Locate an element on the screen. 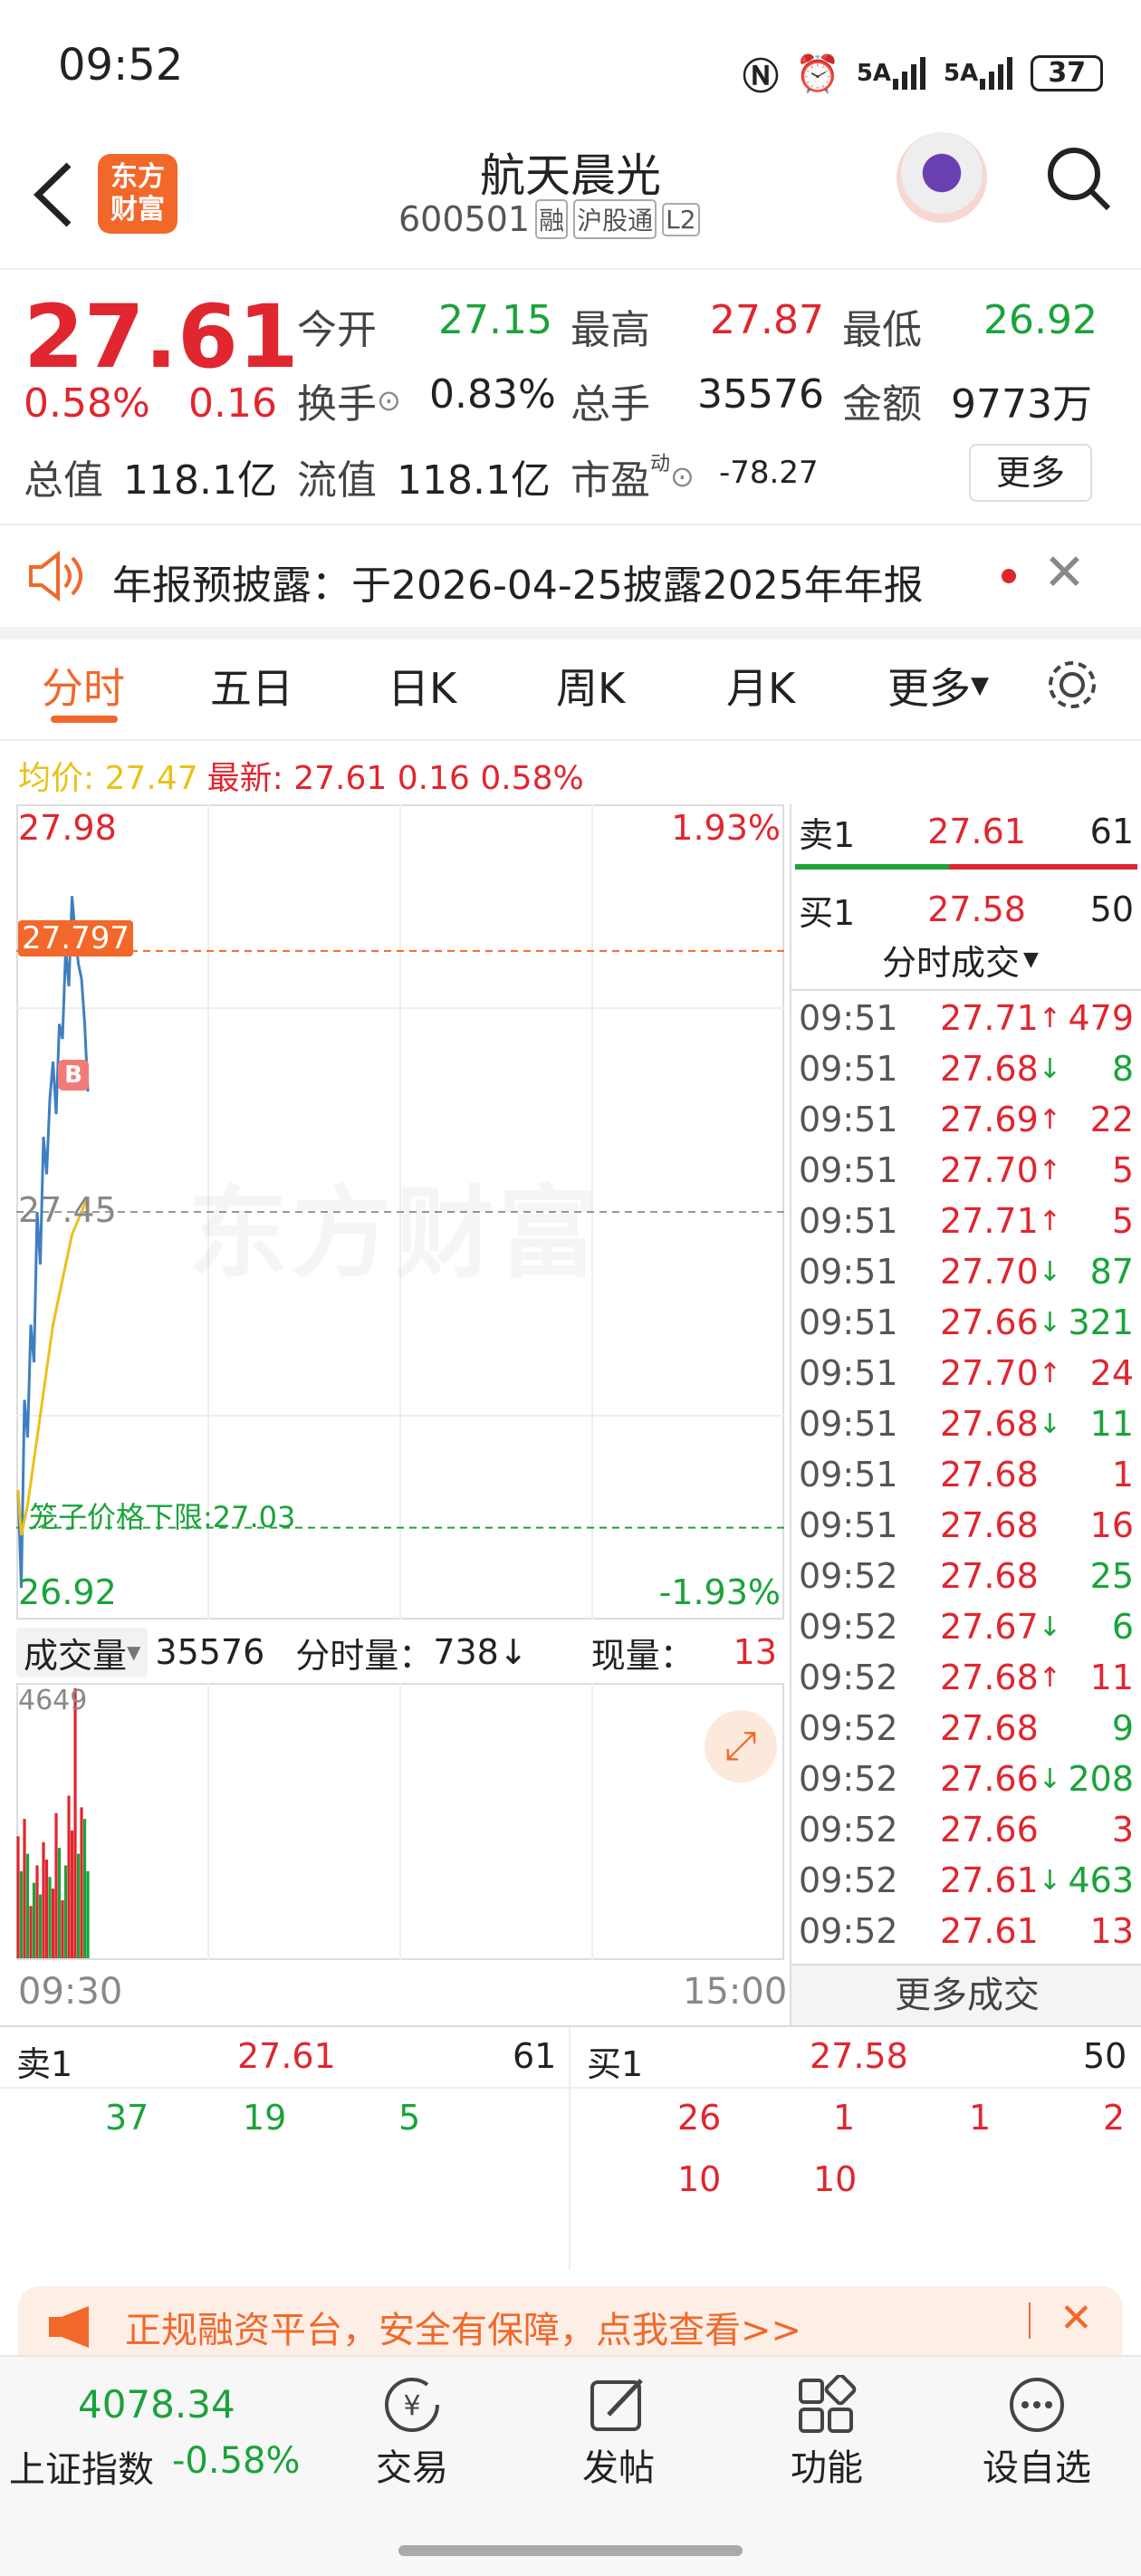 The width and height of the screenshot is (1141, 2576). book-ratio-bar is located at coordinates (966, 867).